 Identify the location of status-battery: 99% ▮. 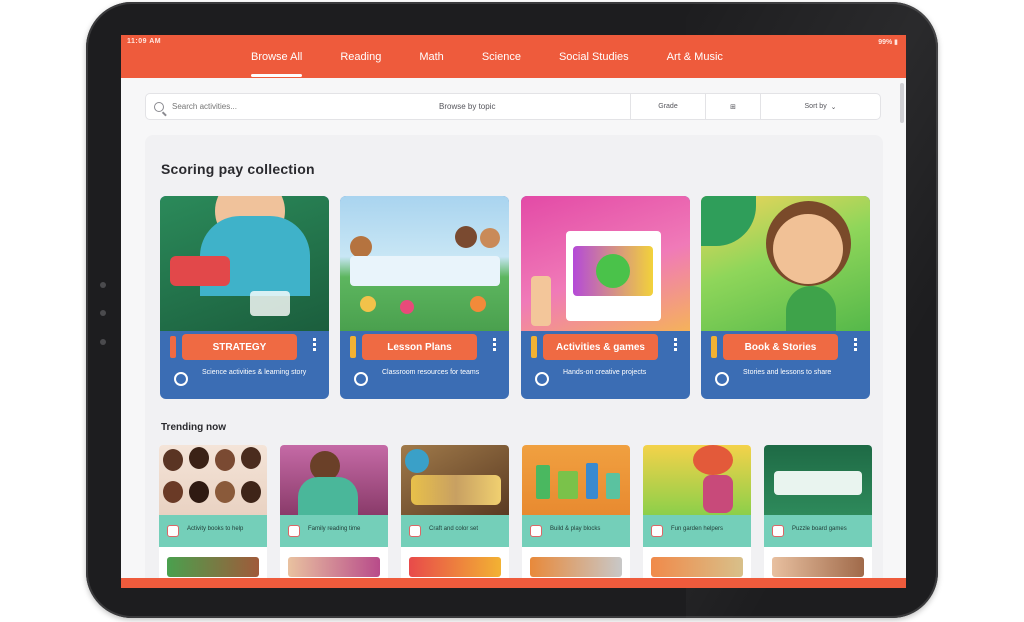
(888, 42).